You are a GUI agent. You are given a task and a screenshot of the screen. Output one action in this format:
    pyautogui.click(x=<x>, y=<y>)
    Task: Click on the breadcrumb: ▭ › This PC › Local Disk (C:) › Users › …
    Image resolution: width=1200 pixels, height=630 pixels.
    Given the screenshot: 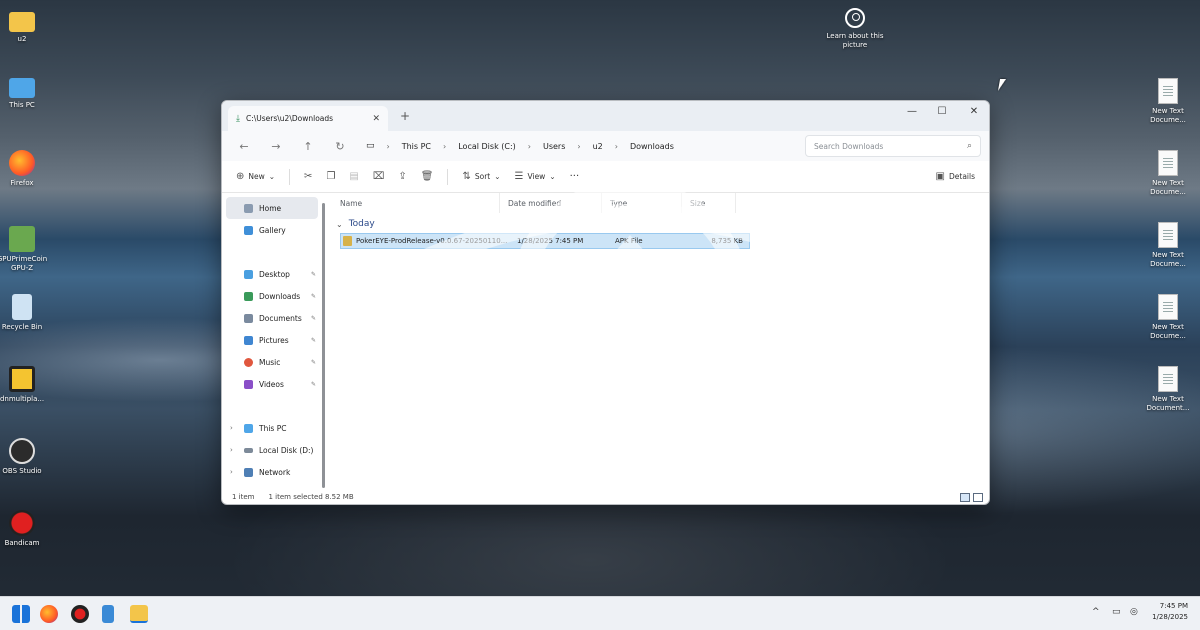 What is the action you would take?
    pyautogui.click(x=520, y=146)
    